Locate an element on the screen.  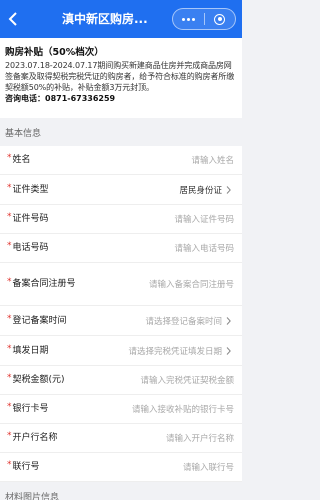
form-row-bank-card: * 银行卡号 请输入接收补贴的银行卡号 is located at coordinates (121, 409).